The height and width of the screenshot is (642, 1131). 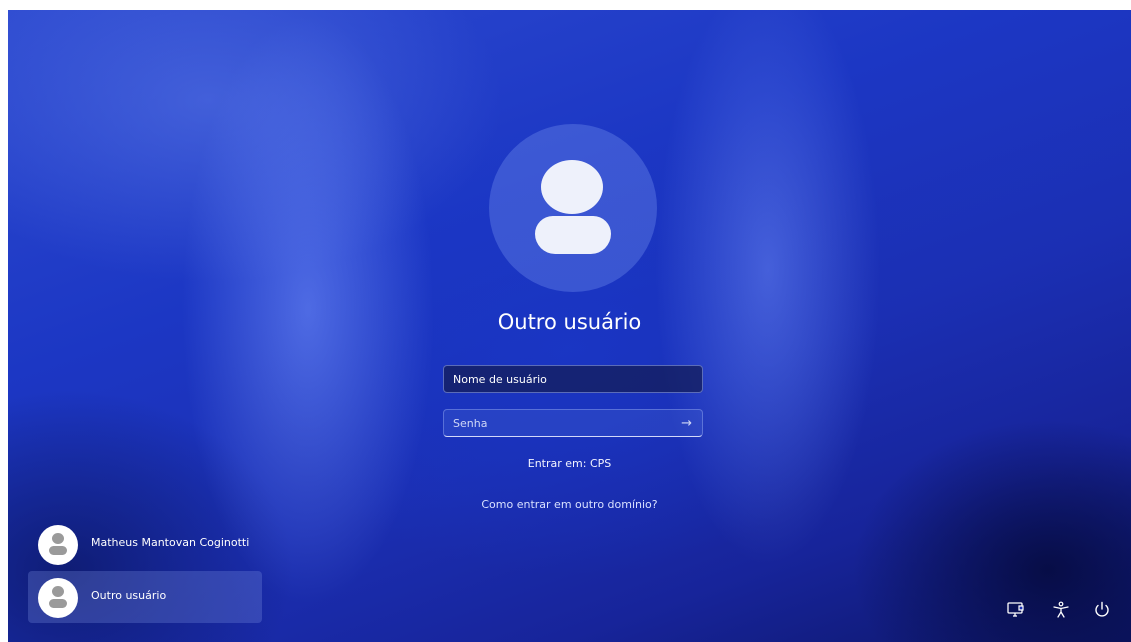 I want to click on password-input: Senha →, so click(x=573, y=423).